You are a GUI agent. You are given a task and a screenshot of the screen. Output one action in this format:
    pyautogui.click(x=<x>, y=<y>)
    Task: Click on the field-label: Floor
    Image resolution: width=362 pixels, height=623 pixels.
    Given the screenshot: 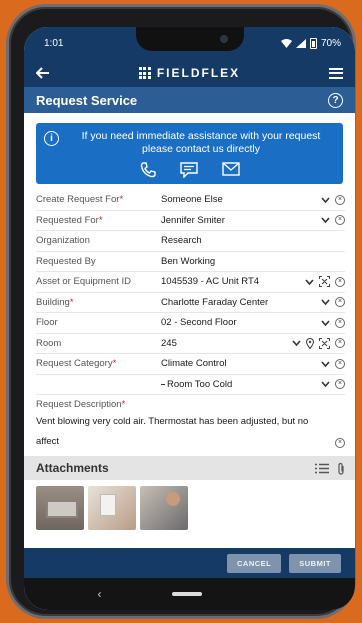 What is the action you would take?
    pyautogui.click(x=47, y=323)
    